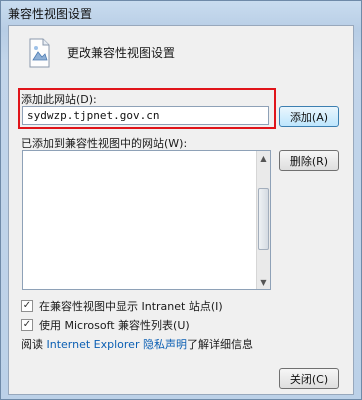 The image size is (362, 400). What do you see at coordinates (263, 158) in the screenshot?
I see `scroll-up-arrow-icon: ▲` at bounding box center [263, 158].